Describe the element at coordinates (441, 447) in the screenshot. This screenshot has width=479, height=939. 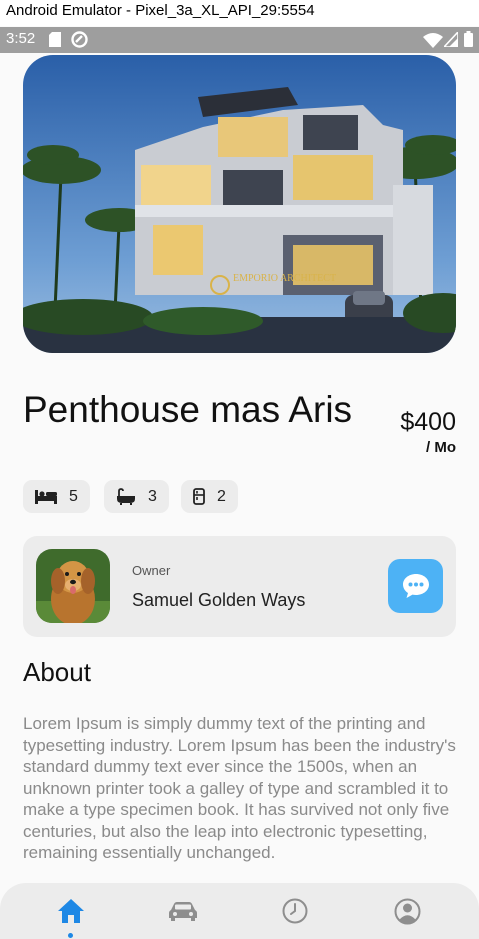
I see `price-period: / Mo` at that location.